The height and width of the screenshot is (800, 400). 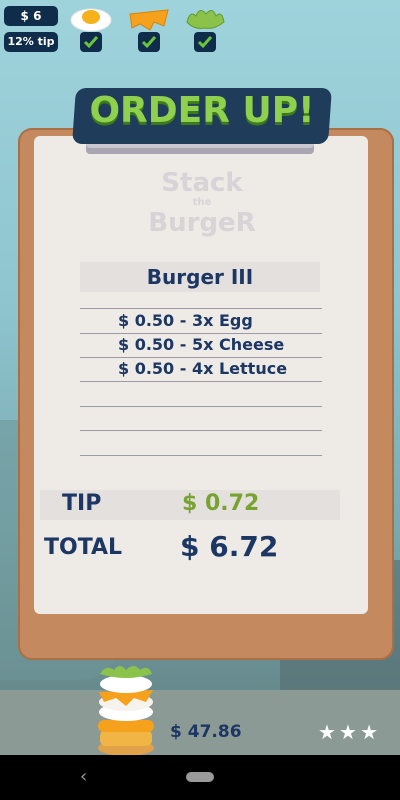 What do you see at coordinates (229, 546) in the screenshot?
I see `total-value: $ 6.72` at bounding box center [229, 546].